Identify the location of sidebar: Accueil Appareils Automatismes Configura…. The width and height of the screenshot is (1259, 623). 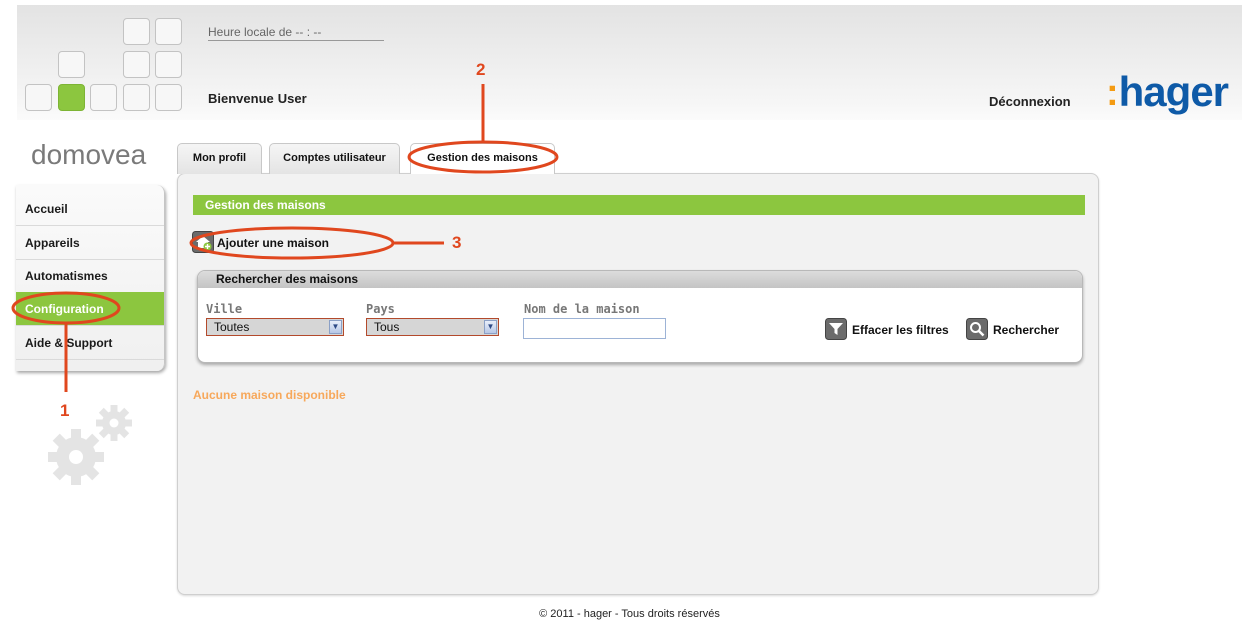
(90, 278).